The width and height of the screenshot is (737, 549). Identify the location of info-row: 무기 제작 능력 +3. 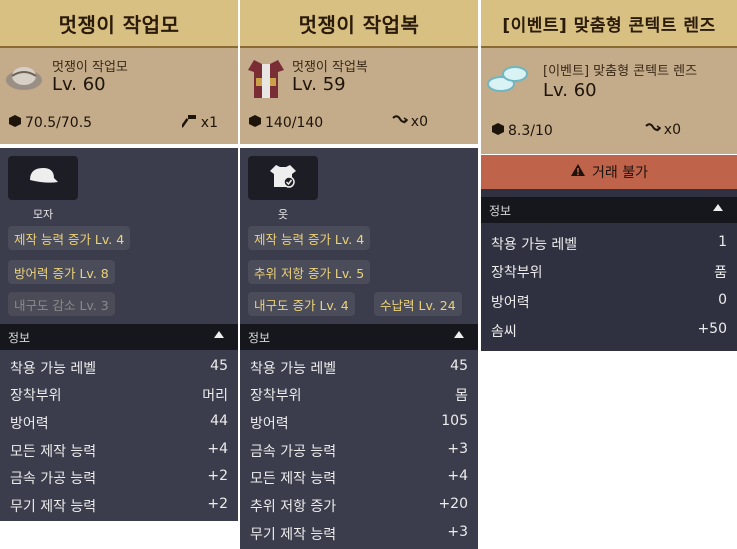
(359, 533).